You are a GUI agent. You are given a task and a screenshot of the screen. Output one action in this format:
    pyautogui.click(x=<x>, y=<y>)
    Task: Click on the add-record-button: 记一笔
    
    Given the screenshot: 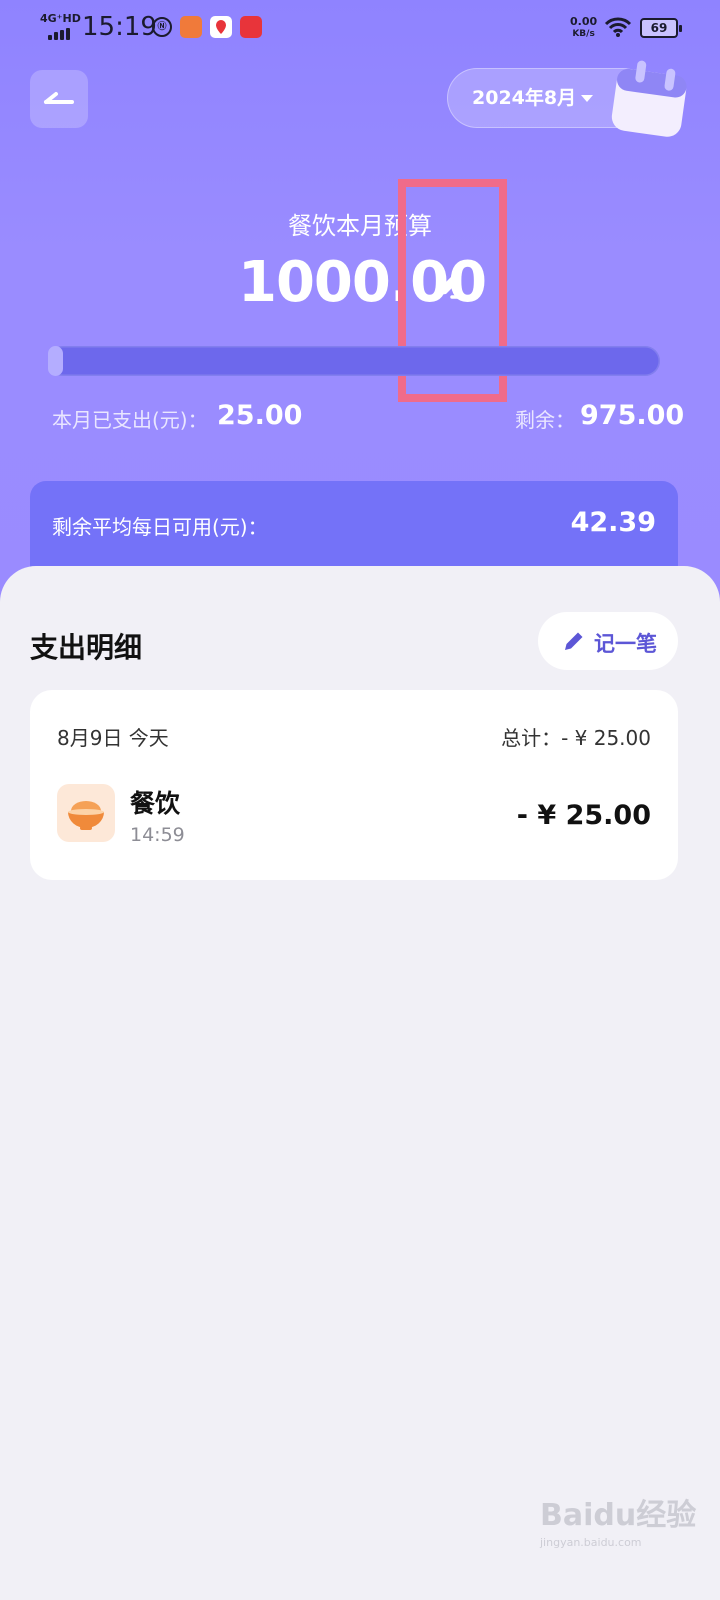 What is the action you would take?
    pyautogui.click(x=608, y=641)
    